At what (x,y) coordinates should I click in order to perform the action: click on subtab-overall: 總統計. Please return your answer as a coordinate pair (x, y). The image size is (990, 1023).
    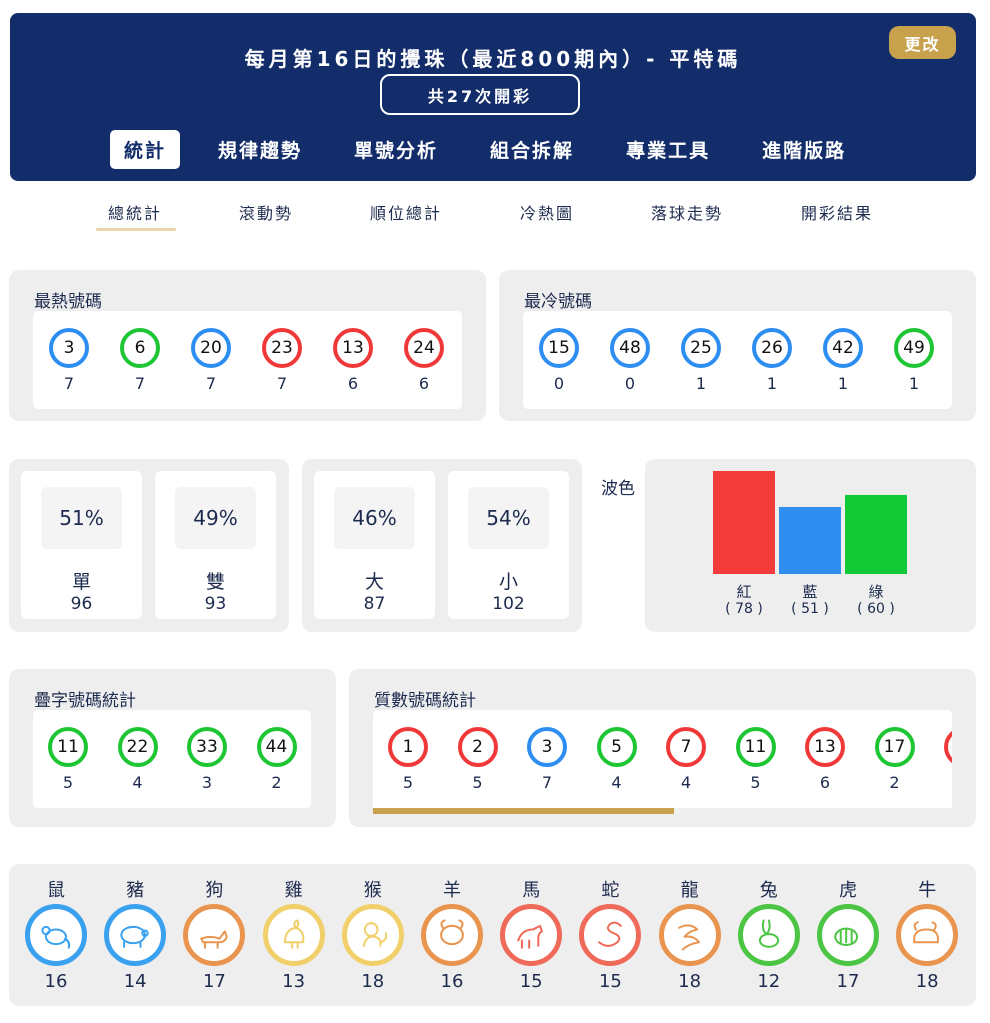
    Looking at the image, I should click on (136, 215).